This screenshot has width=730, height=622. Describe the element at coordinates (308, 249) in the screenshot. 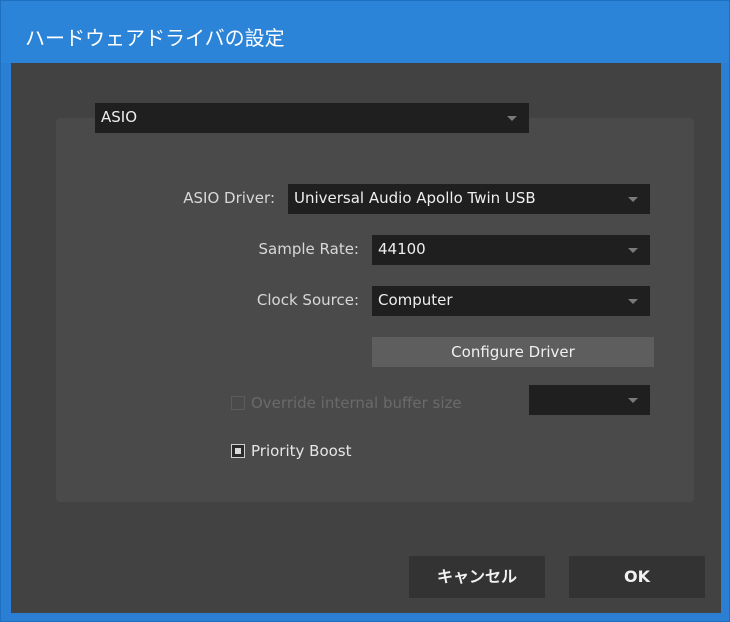

I see `sample-rate-label: Sample Rate:` at that location.